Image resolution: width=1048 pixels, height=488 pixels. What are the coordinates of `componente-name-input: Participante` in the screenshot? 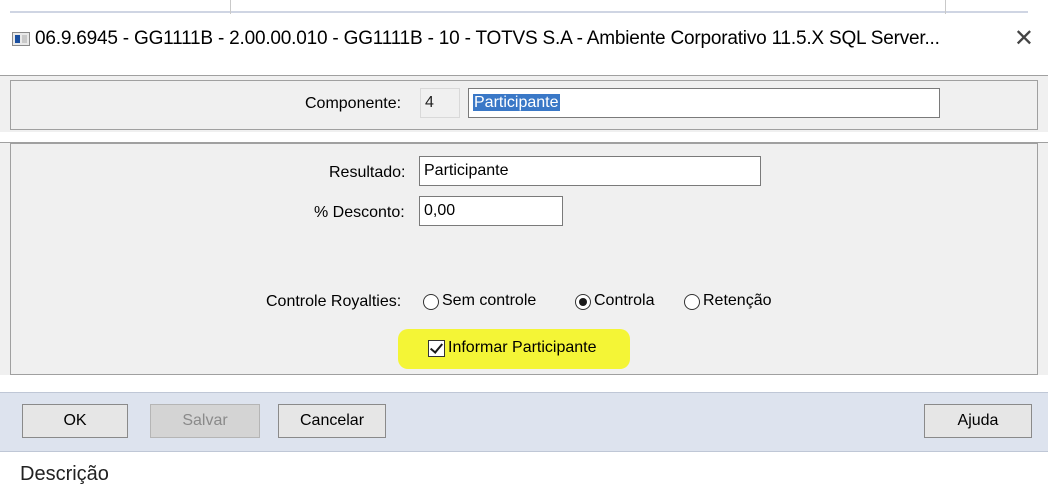 It's located at (704, 103).